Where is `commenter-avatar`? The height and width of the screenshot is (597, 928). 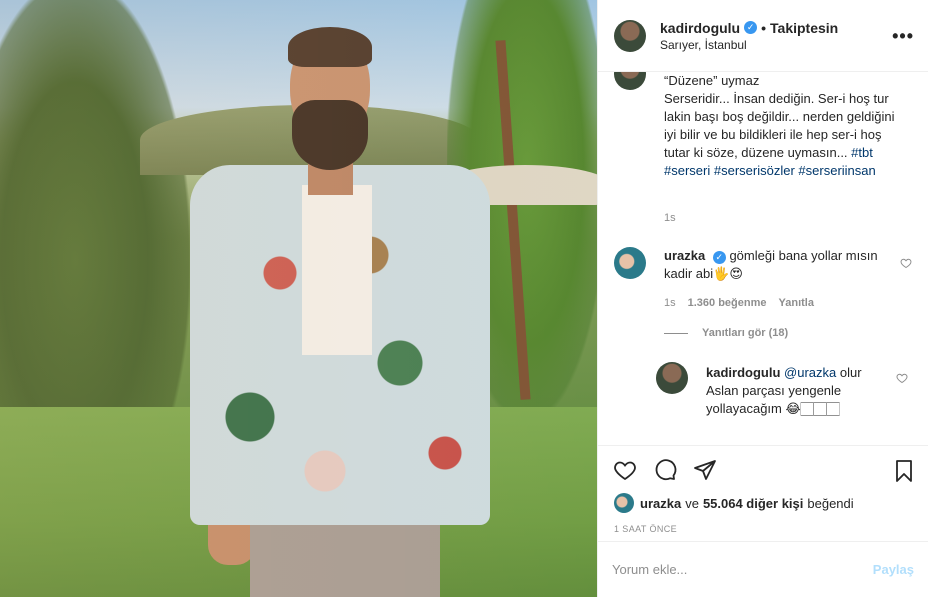 commenter-avatar is located at coordinates (630, 263).